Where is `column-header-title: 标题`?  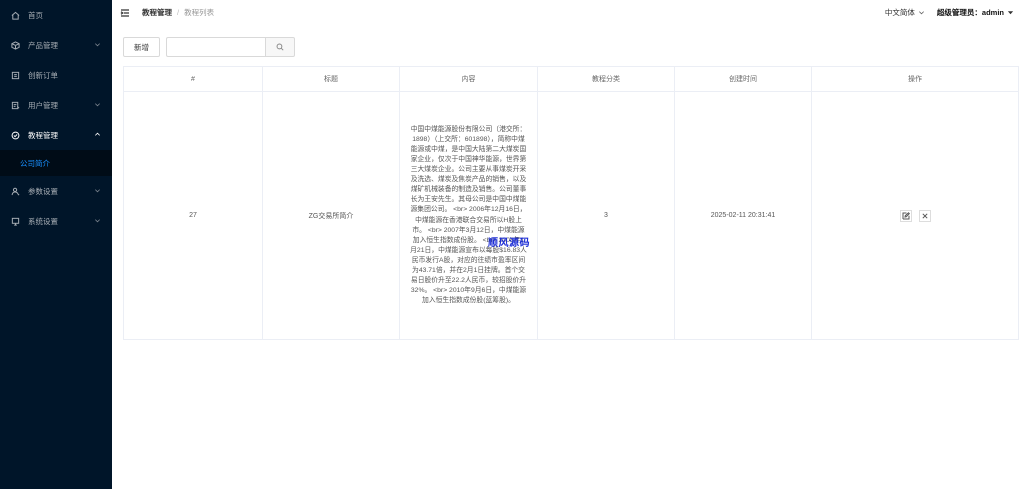
column-header-title: 标题 is located at coordinates (331, 79).